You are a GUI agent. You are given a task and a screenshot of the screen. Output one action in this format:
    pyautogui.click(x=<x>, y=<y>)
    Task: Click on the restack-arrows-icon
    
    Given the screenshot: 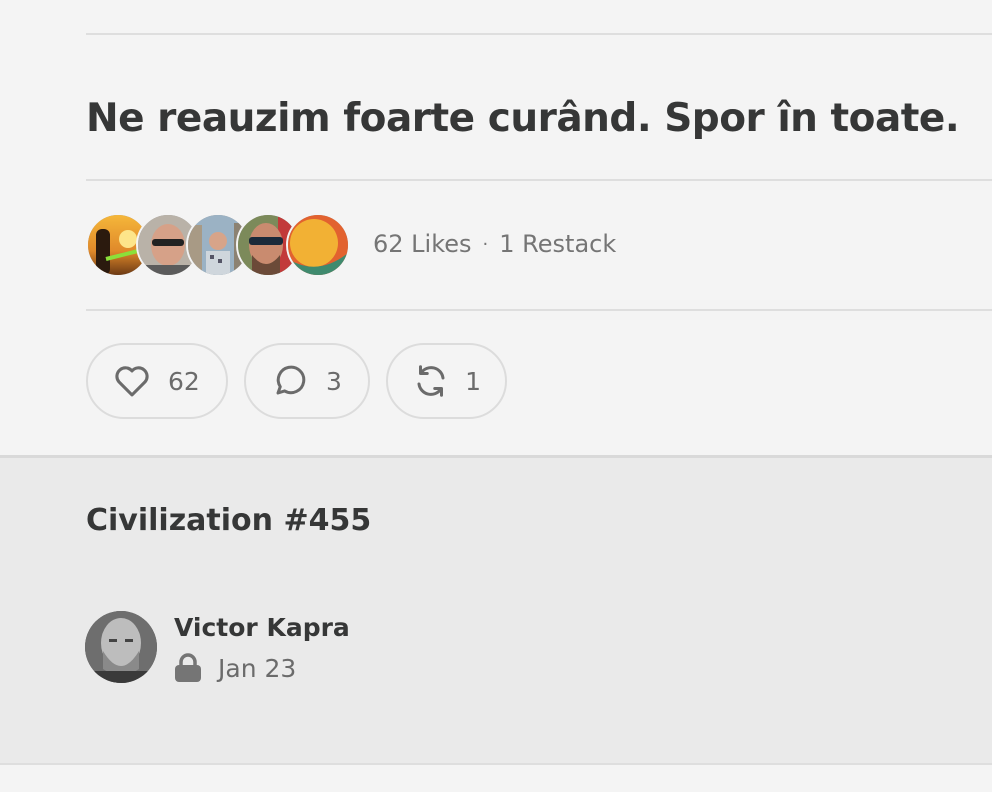 What is the action you would take?
    pyautogui.click(x=430, y=381)
    